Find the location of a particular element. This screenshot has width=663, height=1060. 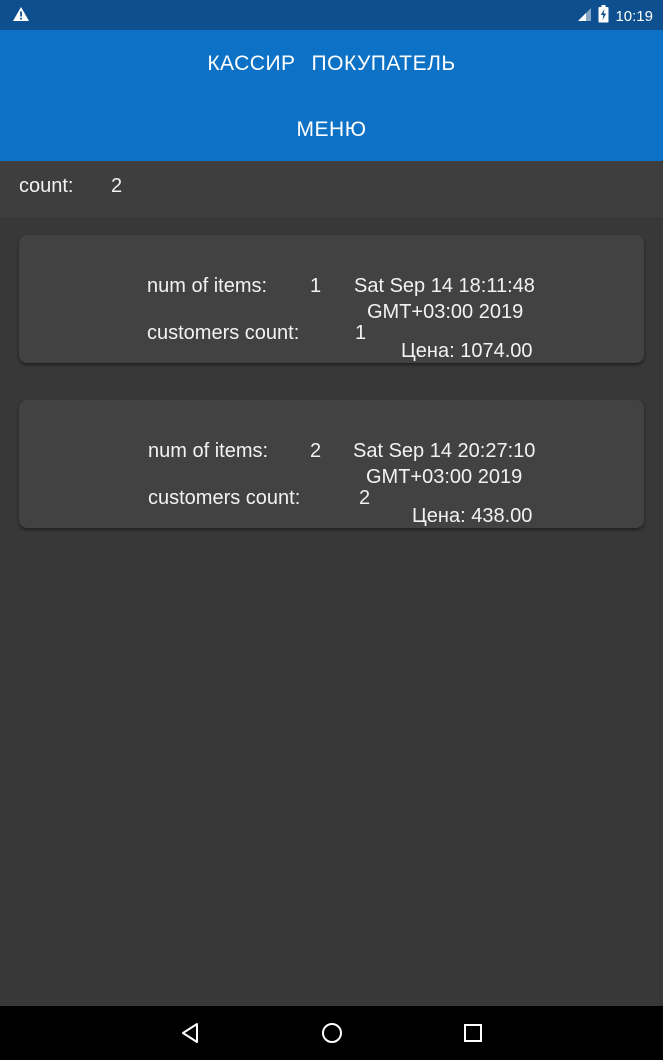

count-value: 2 is located at coordinates (117, 186).